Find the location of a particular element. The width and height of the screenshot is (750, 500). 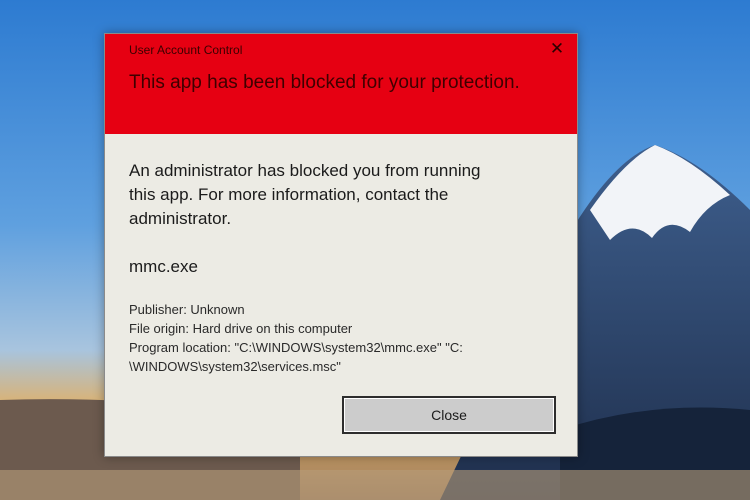

publisher-text: Publisher: Unknown is located at coordinates (187, 309).